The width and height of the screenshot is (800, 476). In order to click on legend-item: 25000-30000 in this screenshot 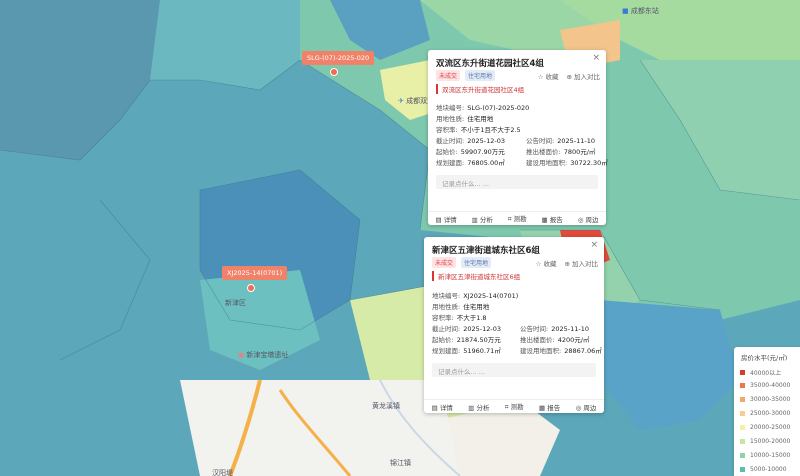, I will do `click(765, 413)`.